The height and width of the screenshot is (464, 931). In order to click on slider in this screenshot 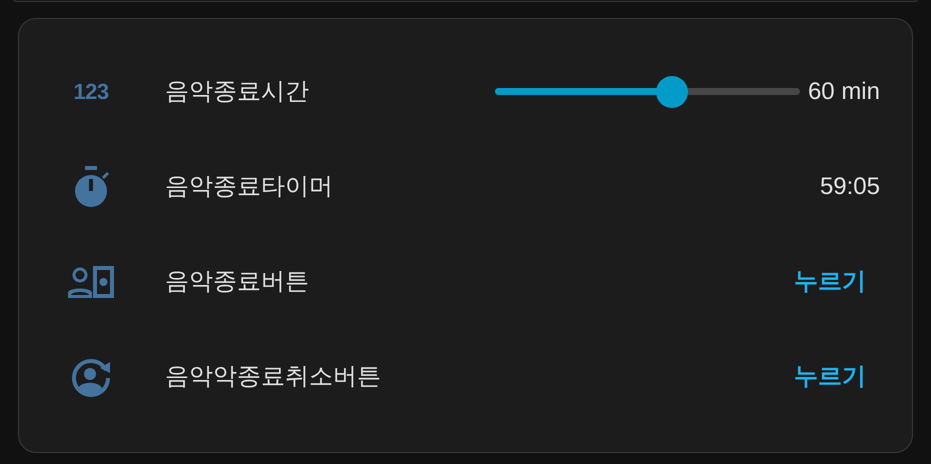, I will do `click(647, 92)`.